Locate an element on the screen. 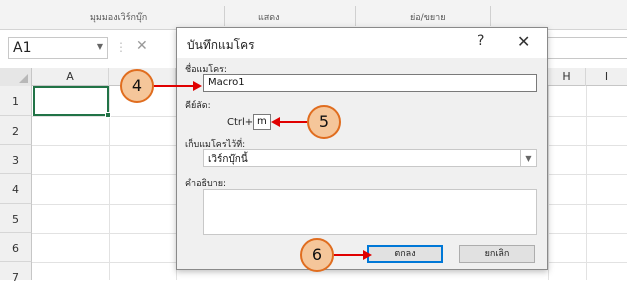  macro-name-value: Macro1 is located at coordinates (226, 82).